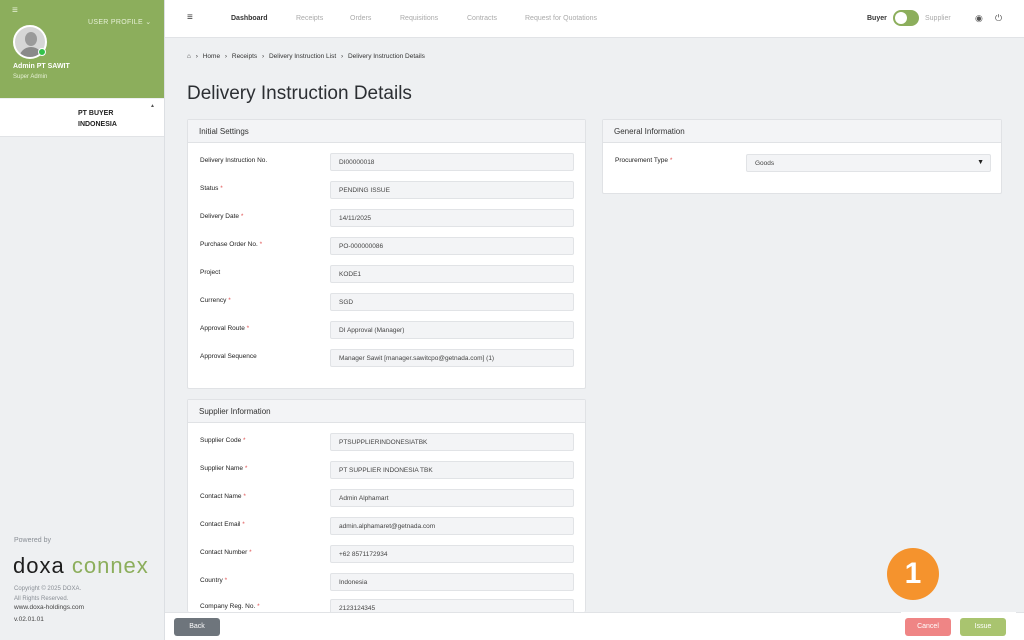 The image size is (1024, 640). Describe the element at coordinates (482, 18) in the screenshot. I see `nav-contracts: Contracts` at that location.